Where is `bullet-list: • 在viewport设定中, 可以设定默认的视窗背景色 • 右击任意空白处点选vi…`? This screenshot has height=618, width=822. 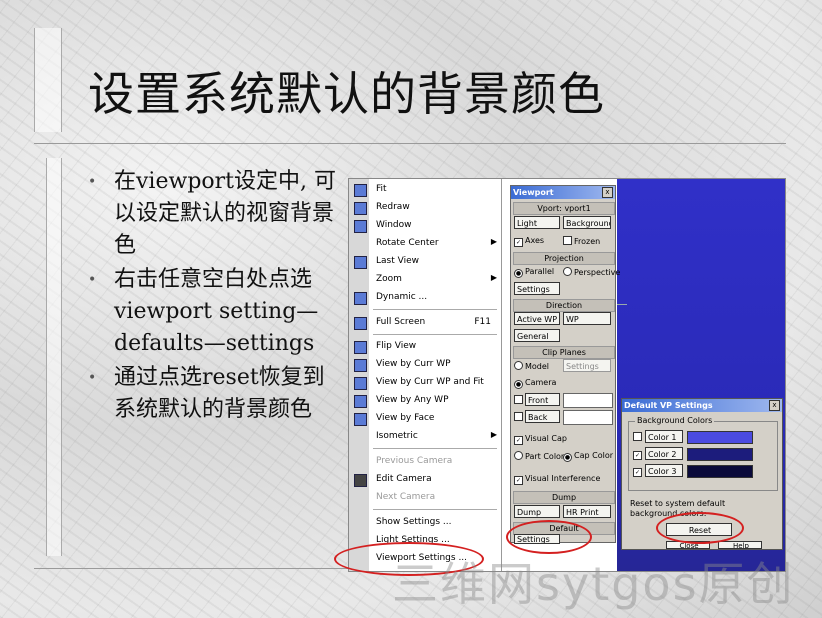
bullet-list: • 在viewport设定中, 可以设定默认的视窗背景色 • 右击任意空白处点选vi… is located at coordinates (211, 297).